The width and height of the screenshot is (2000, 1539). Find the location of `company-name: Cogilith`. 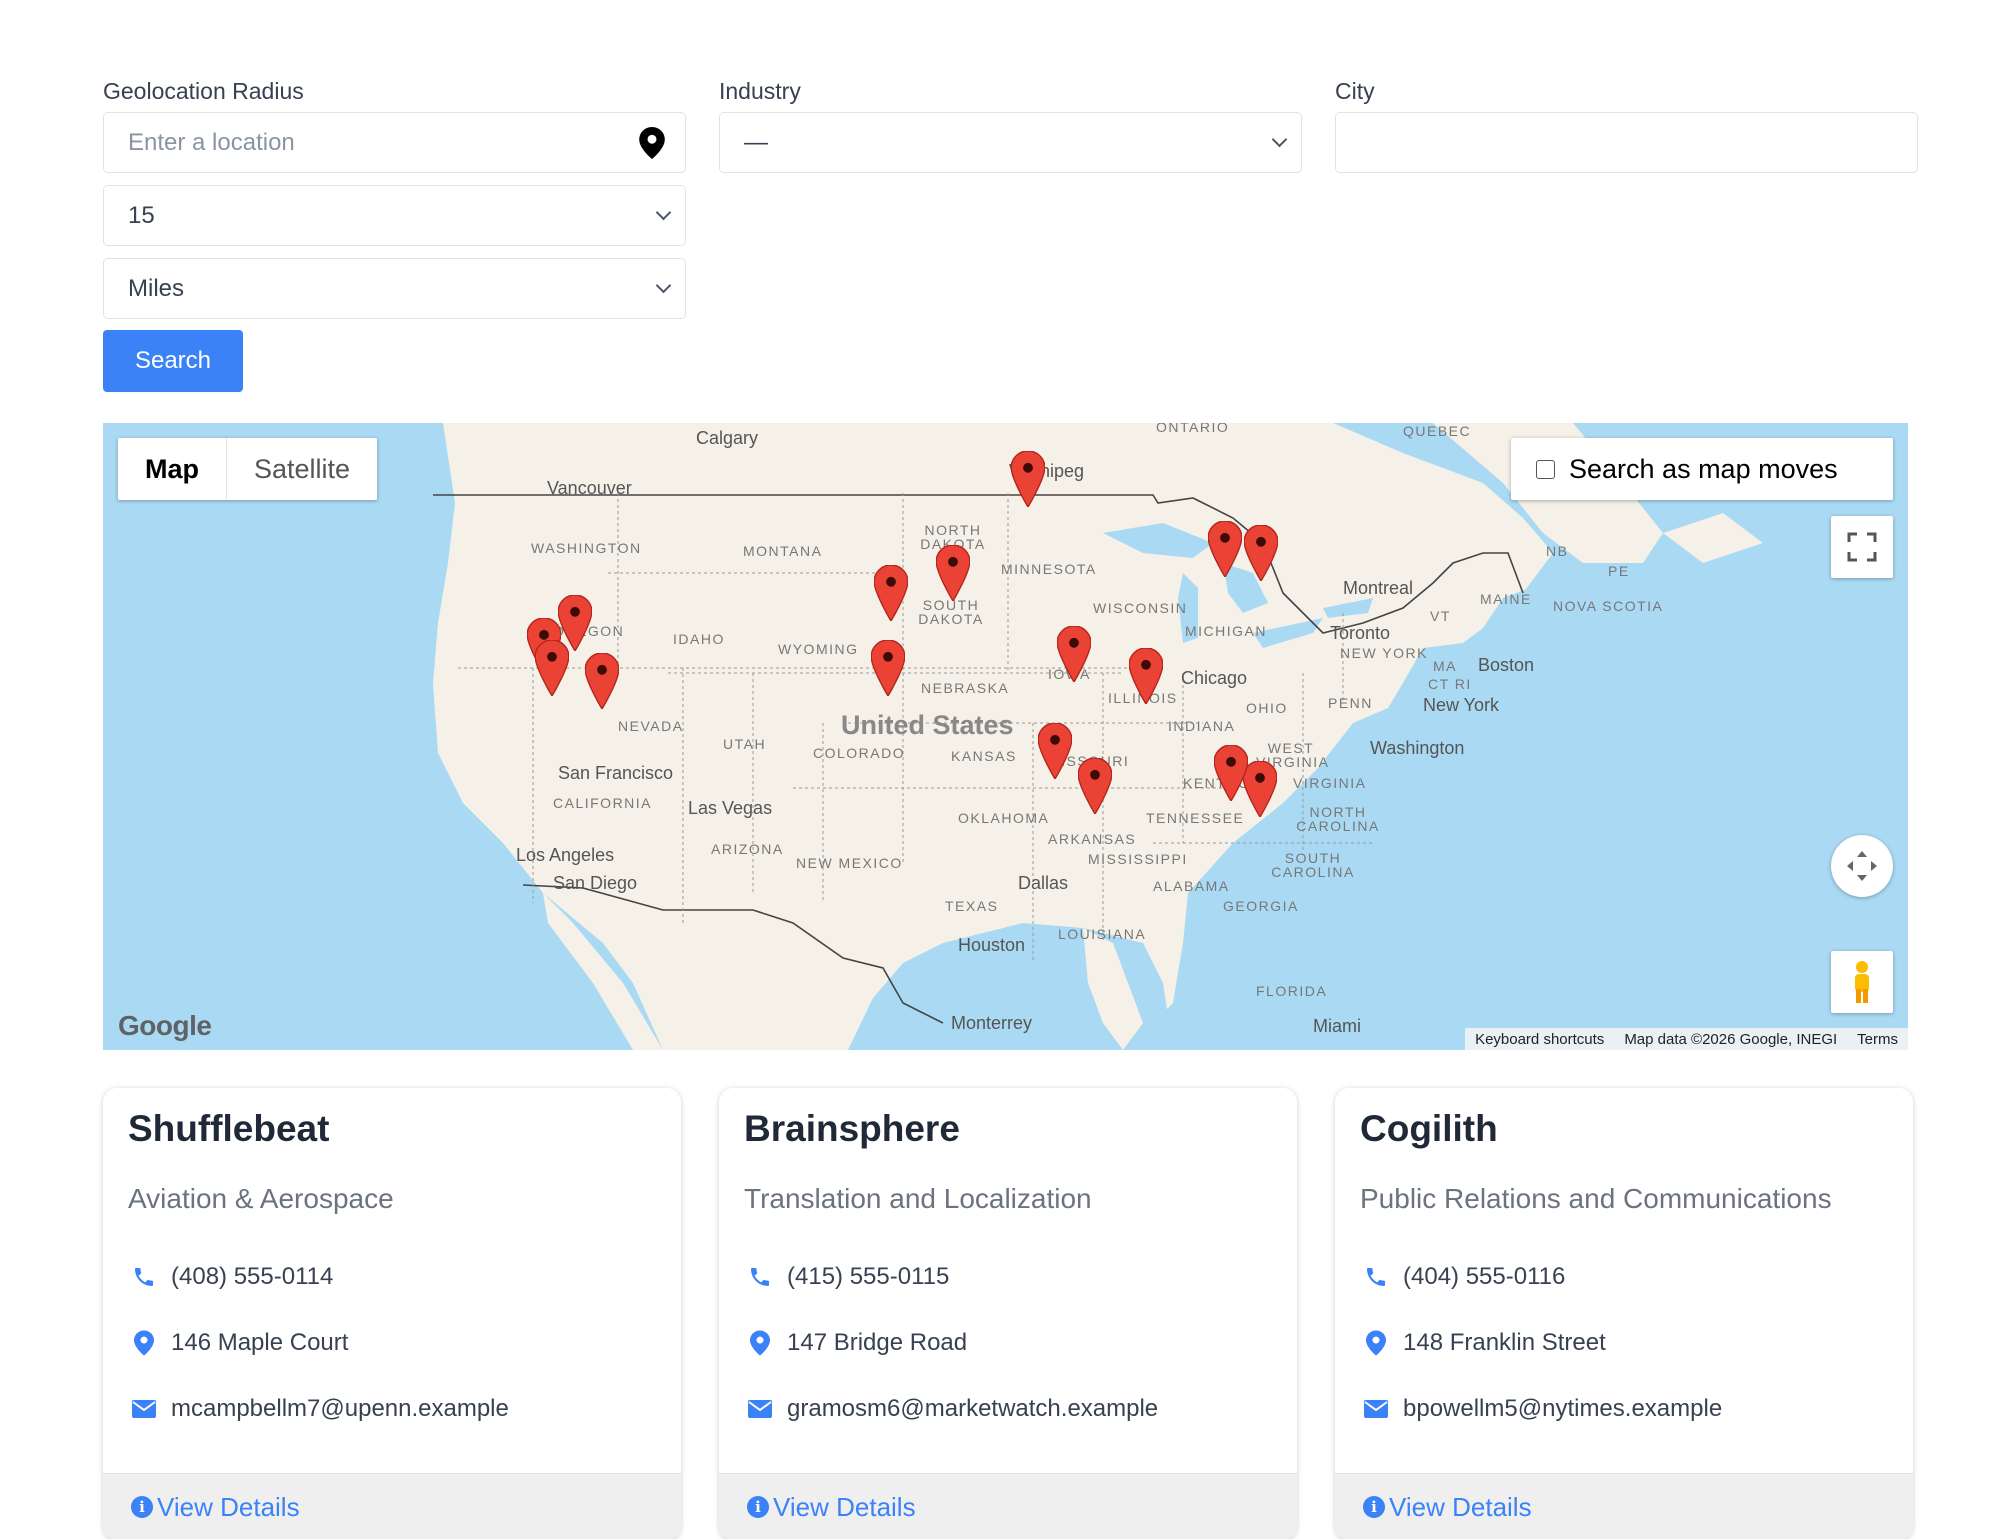

company-name: Cogilith is located at coordinates (1429, 1128).